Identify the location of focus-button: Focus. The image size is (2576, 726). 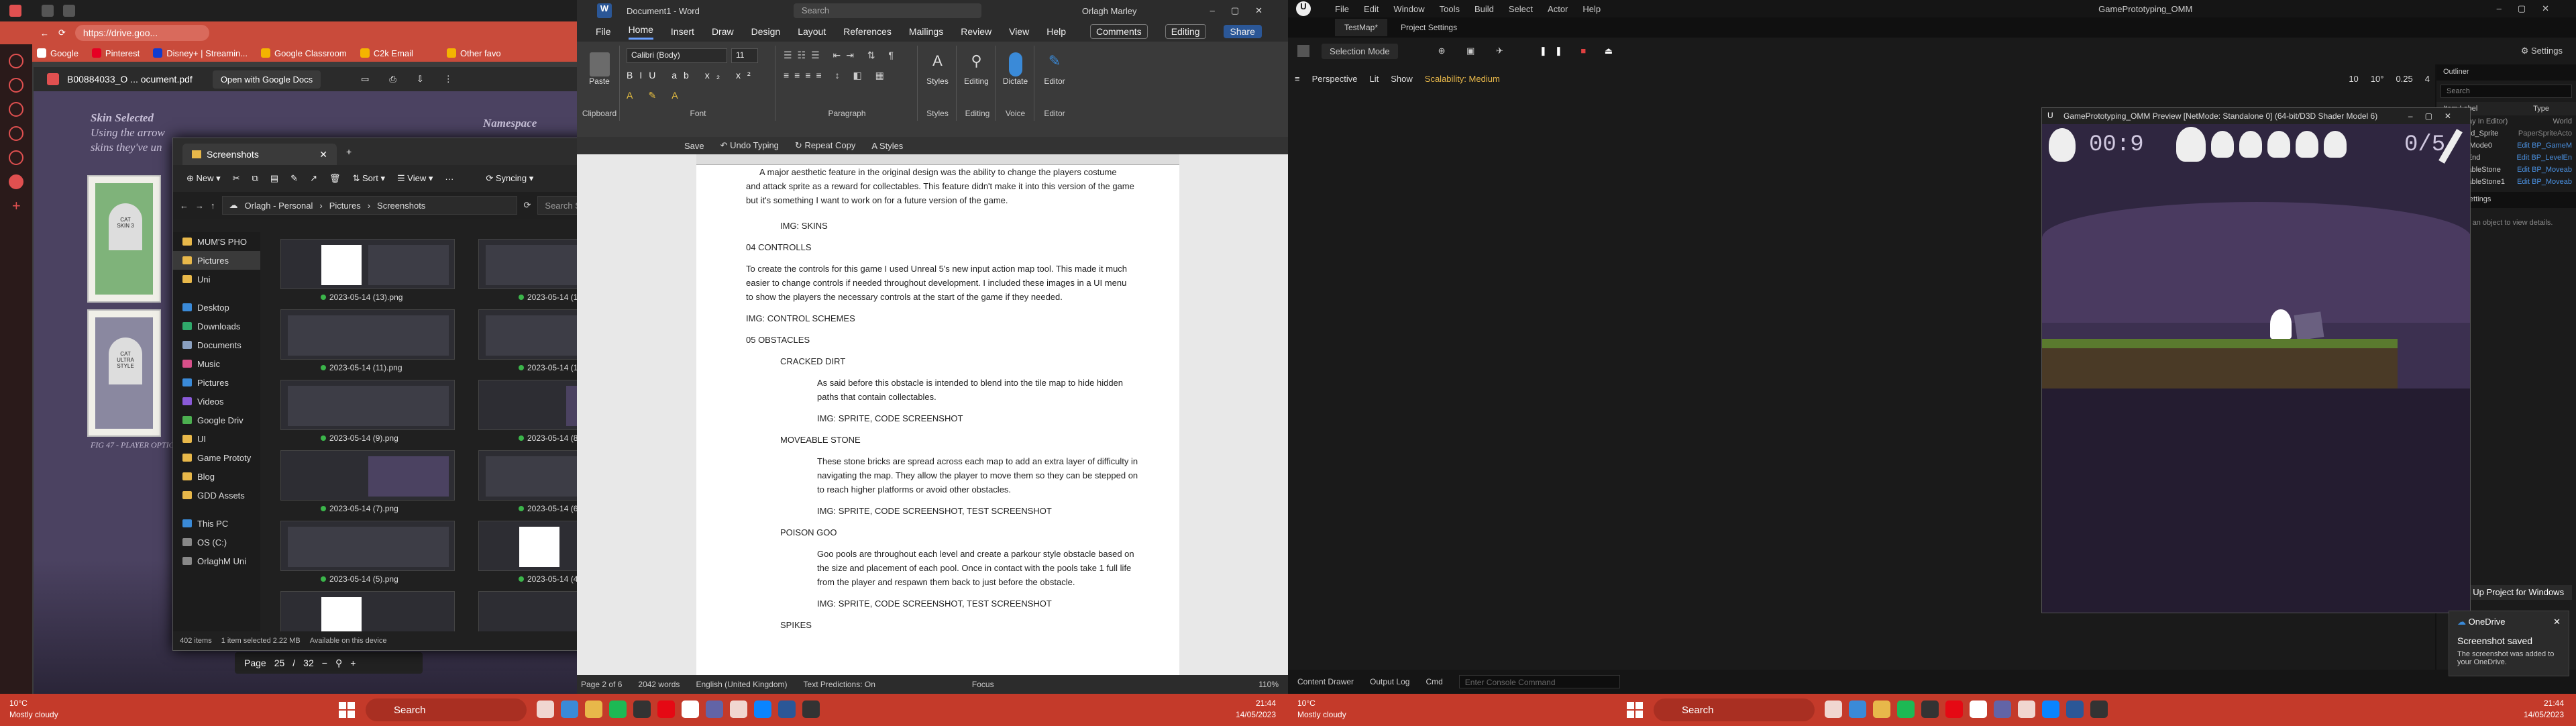
(983, 685).